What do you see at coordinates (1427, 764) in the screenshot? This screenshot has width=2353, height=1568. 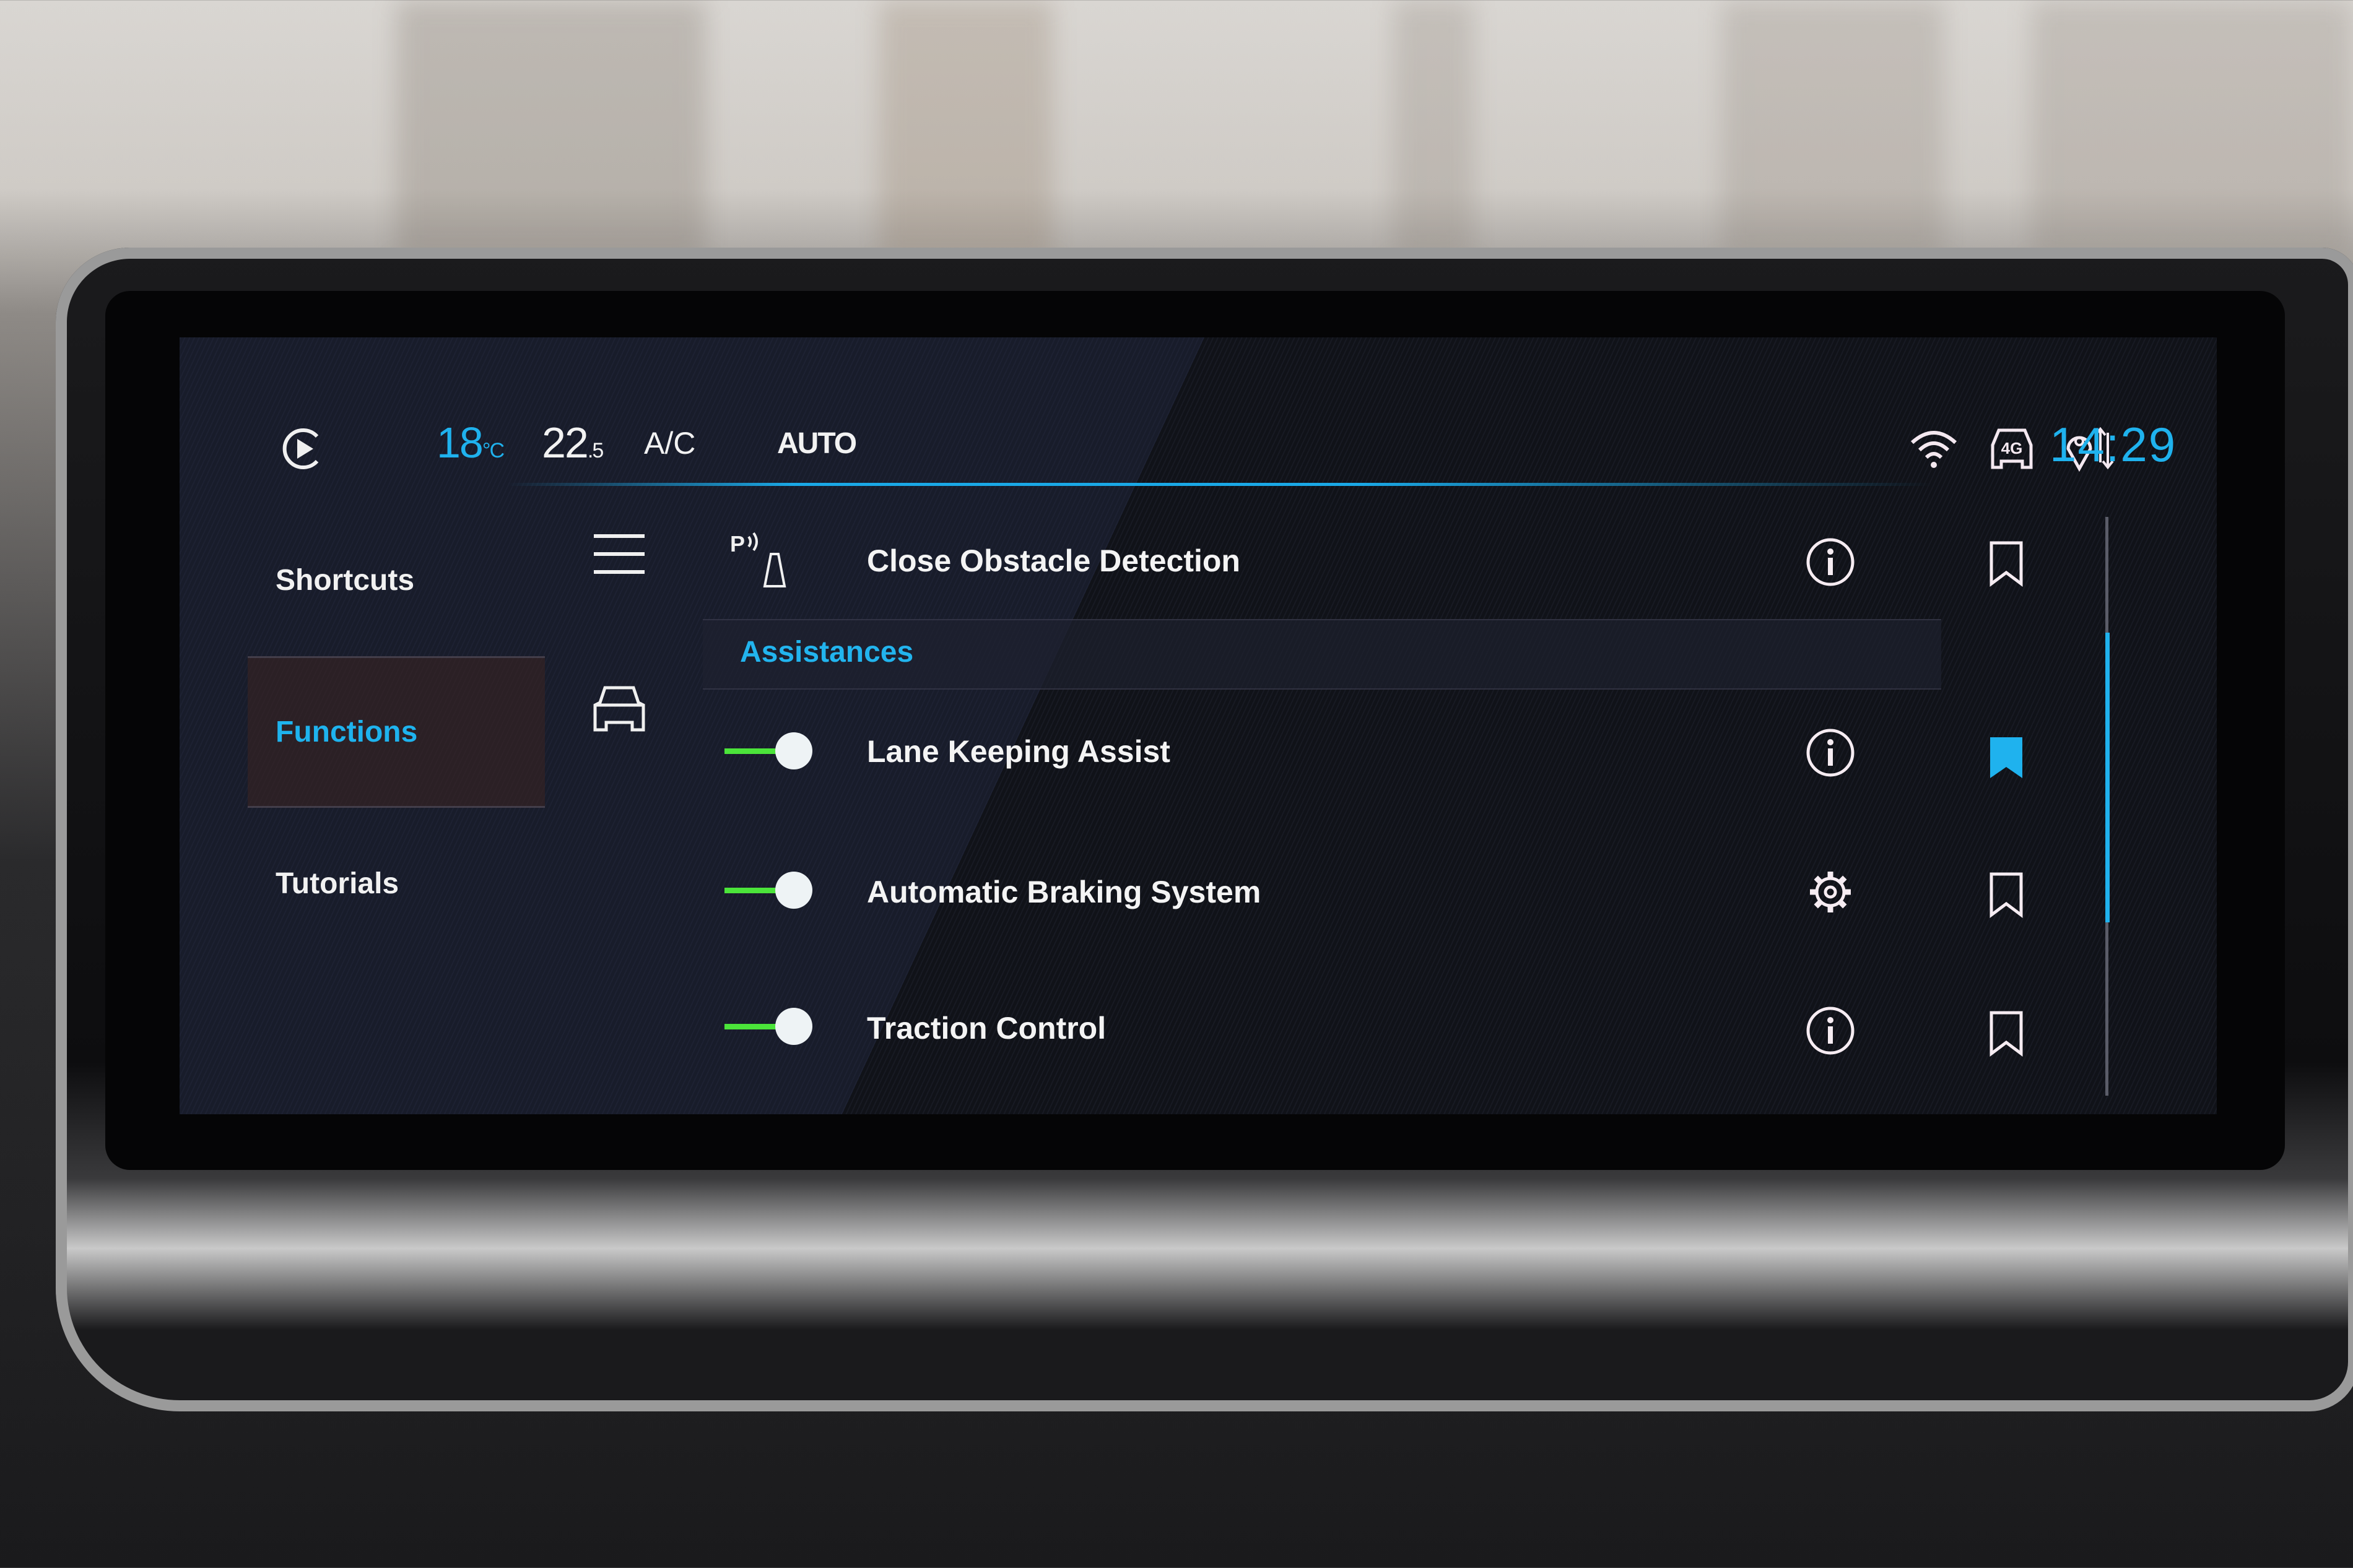 I see `list-item-lane-keeping-assist: Lane Keeping Assist` at bounding box center [1427, 764].